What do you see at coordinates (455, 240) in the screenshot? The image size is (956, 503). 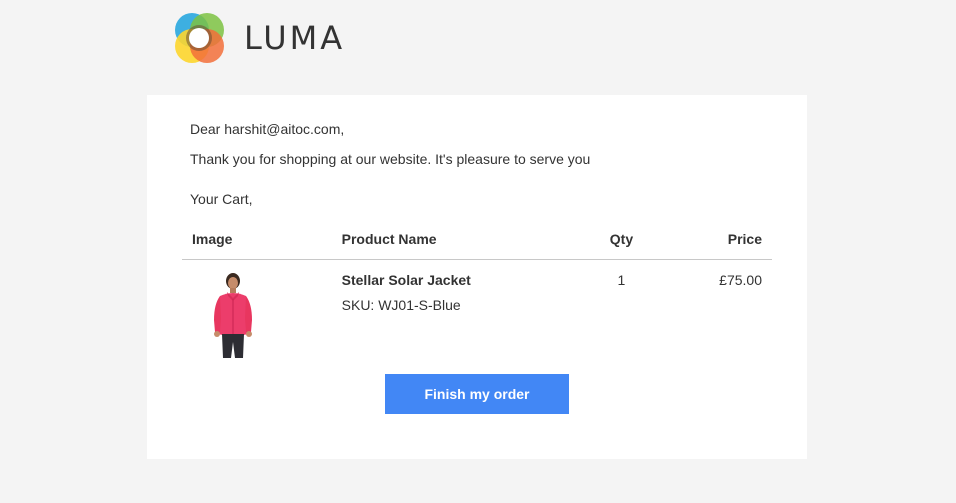 I see `header-product-name: Product Name` at bounding box center [455, 240].